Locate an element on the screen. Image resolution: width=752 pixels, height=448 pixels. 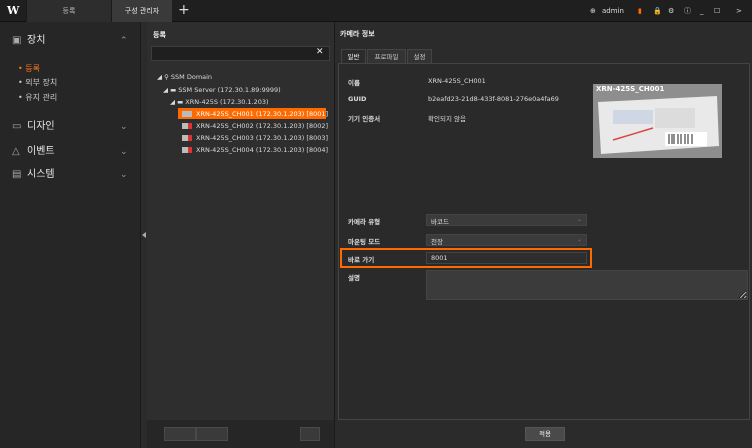
preview-image is located at coordinates (657, 121).